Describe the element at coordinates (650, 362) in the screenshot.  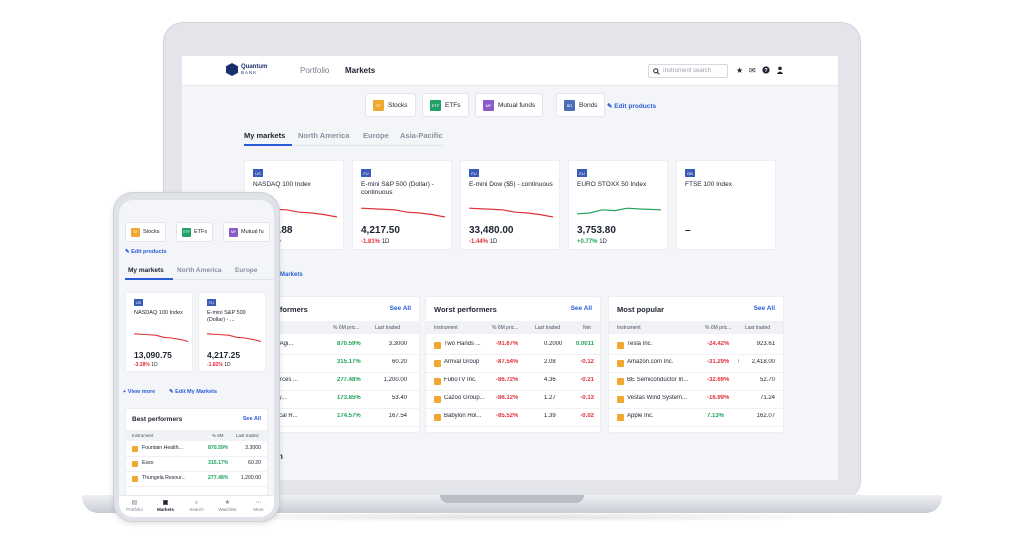
I see `cell-name: Amazon.com Inc.` at that location.